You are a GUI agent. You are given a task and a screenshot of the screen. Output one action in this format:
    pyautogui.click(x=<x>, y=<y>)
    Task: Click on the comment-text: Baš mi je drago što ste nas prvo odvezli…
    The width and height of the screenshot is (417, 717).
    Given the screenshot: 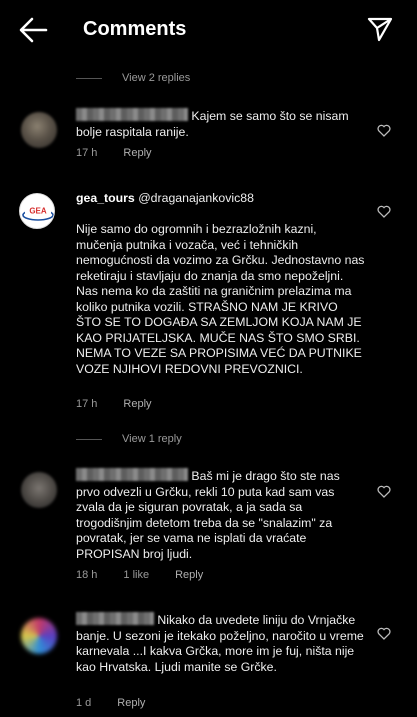 What is the action you would take?
    pyautogui.click(x=208, y=515)
    